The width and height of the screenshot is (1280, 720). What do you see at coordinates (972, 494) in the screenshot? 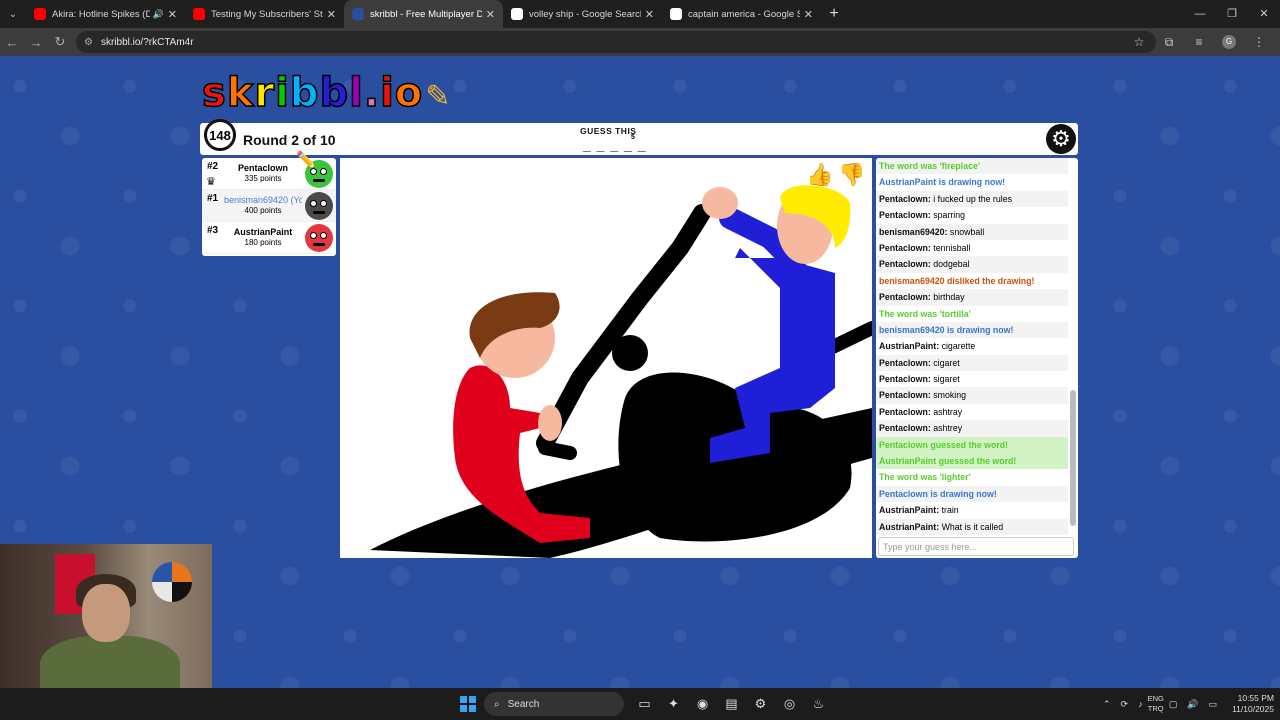
I see `chat-message: Pentaclown is drawing now!` at bounding box center [972, 494].